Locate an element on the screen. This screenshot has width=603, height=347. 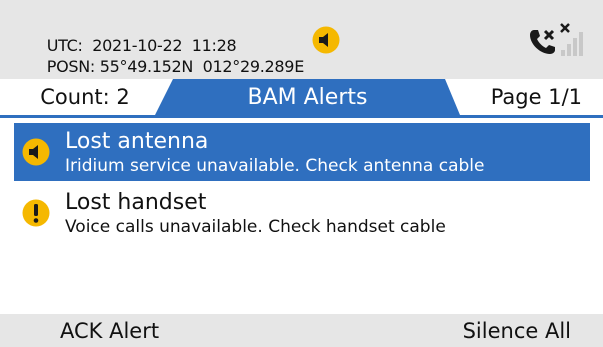
warning-icon is located at coordinates (36, 213).